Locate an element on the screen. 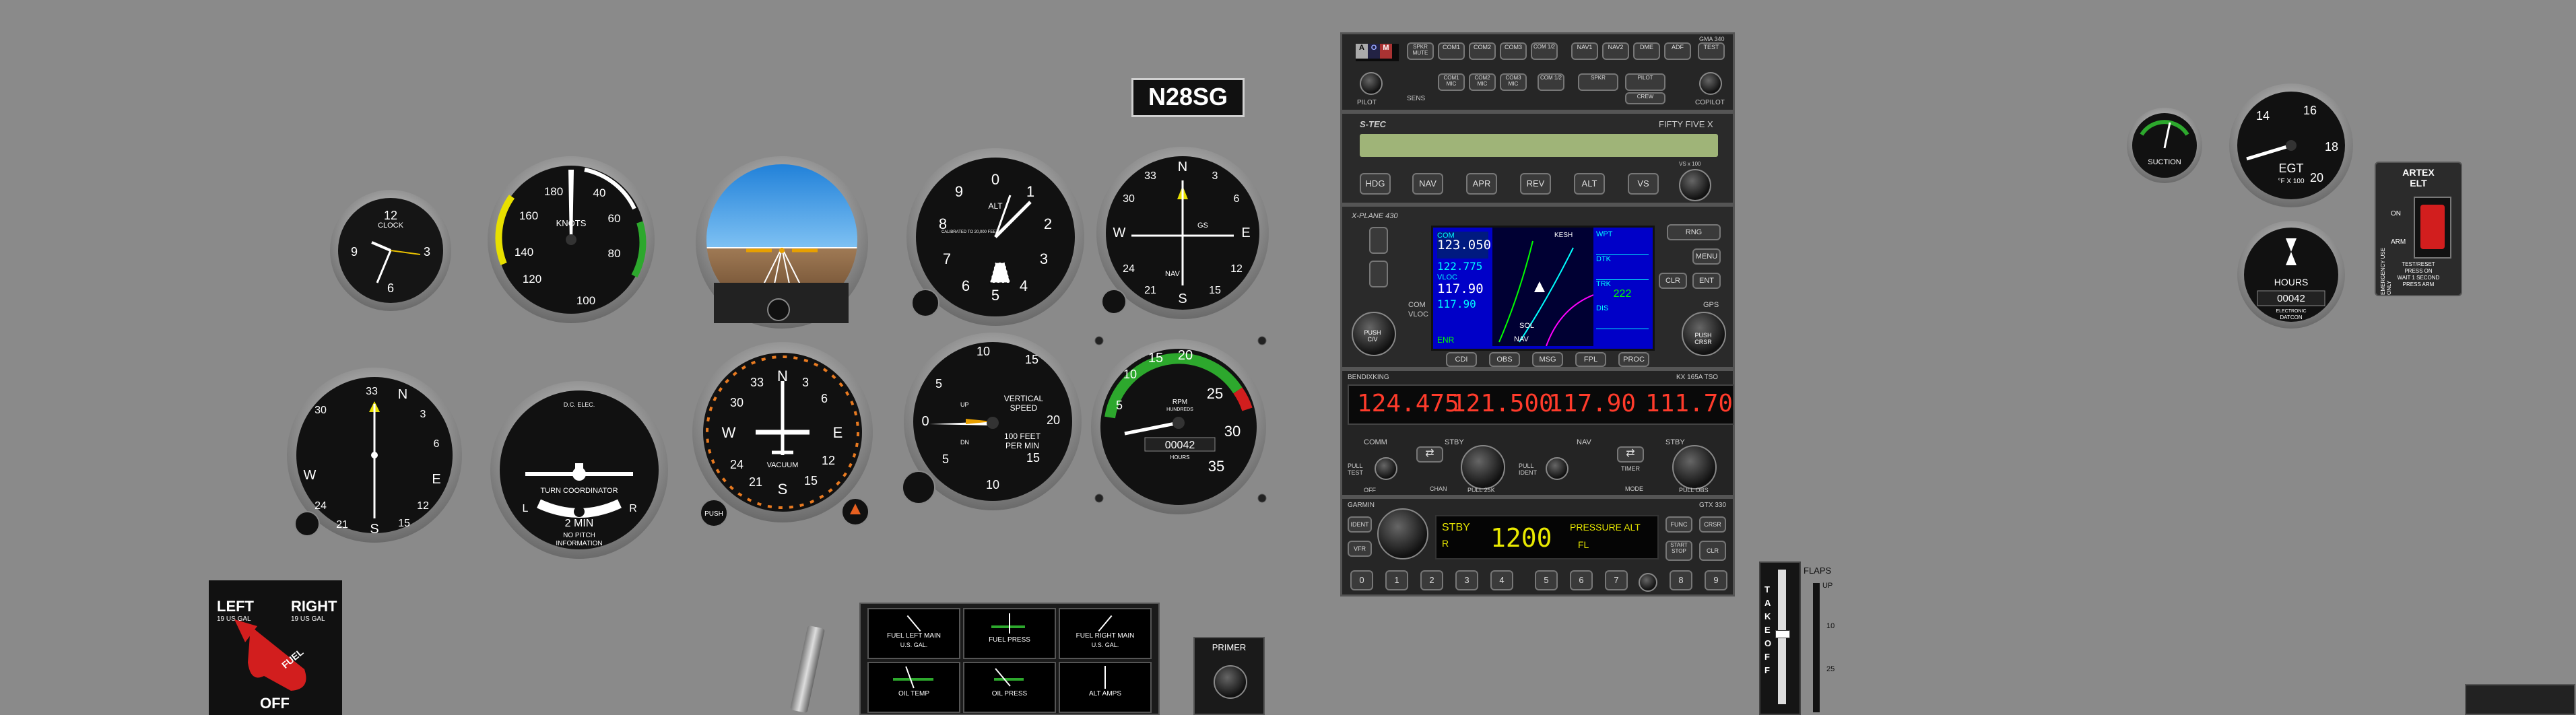  primer-panel: PRIMER is located at coordinates (1229, 676).